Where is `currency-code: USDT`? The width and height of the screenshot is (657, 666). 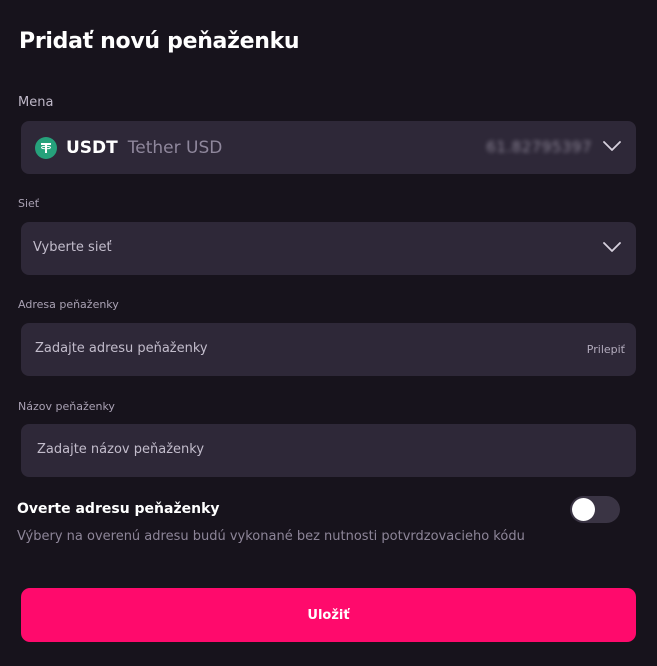
currency-code: USDT is located at coordinates (92, 147).